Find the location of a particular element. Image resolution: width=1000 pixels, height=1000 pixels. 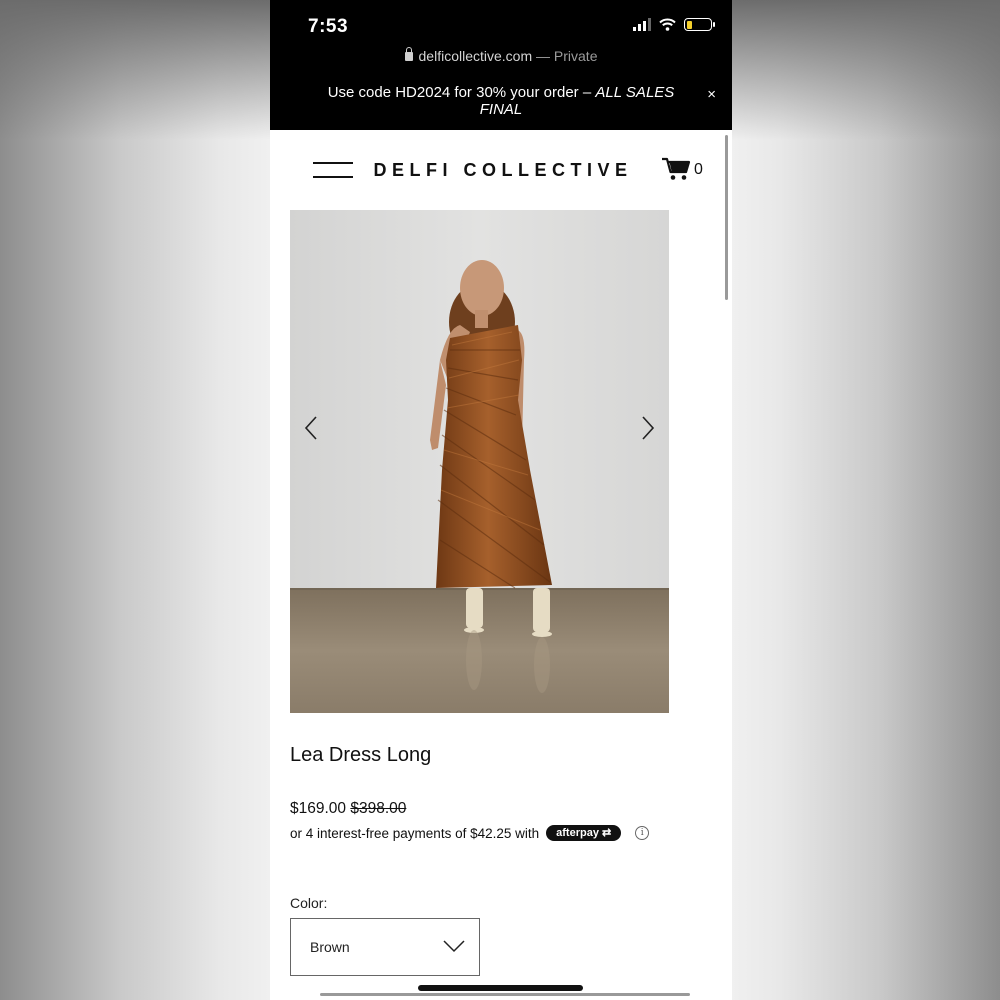

color-select-value: Brown is located at coordinates (330, 947).